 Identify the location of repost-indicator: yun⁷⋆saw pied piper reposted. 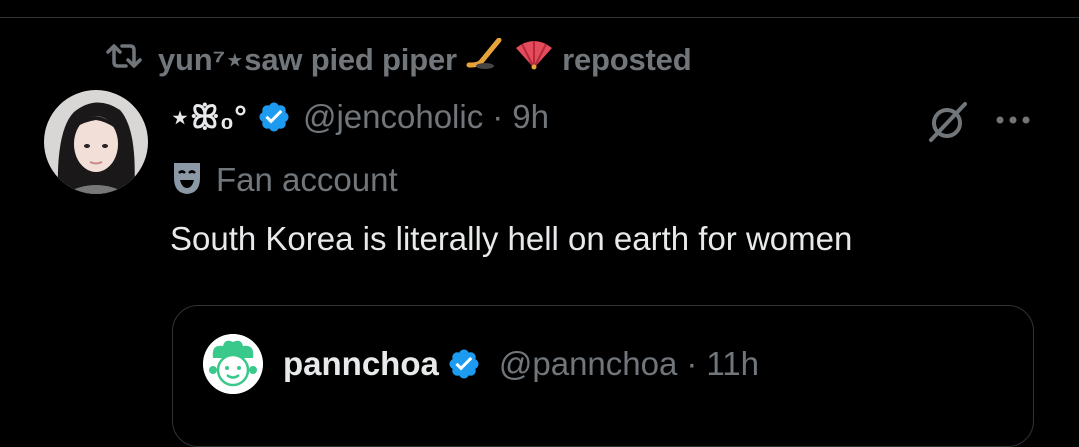
(398, 58).